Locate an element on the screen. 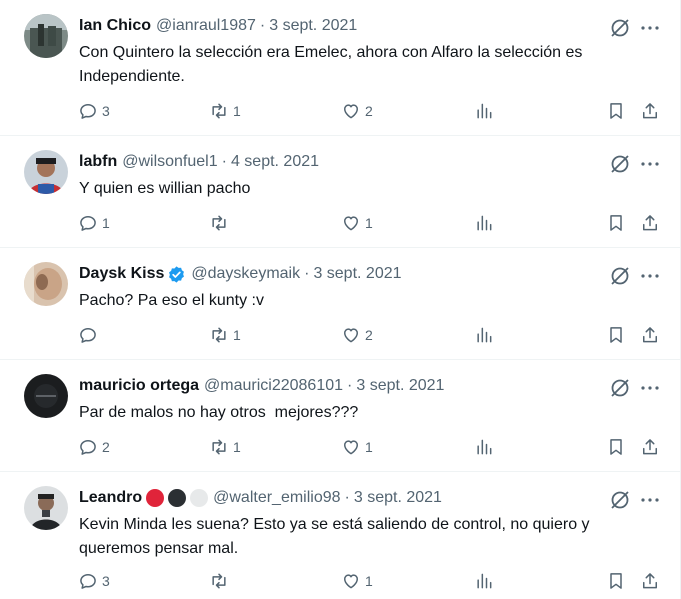 The width and height of the screenshot is (681, 599). reply-button is located at coordinates (90, 335).